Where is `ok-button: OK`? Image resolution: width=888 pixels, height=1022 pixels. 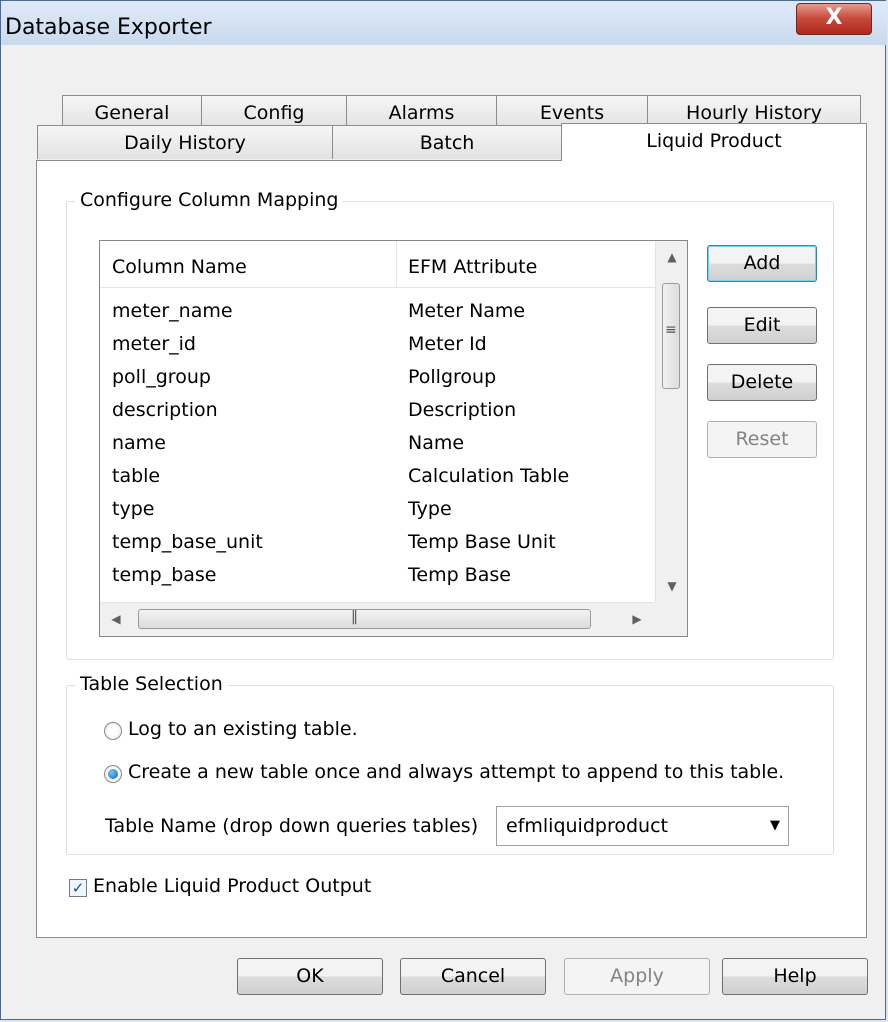 ok-button: OK is located at coordinates (310, 976).